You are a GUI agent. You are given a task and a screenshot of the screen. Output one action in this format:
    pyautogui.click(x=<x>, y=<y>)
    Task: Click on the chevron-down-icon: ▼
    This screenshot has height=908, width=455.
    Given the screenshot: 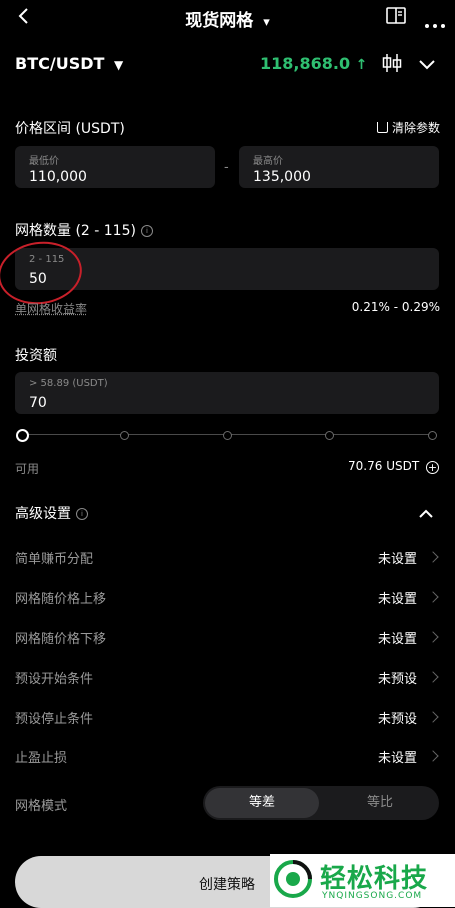 What is the action you would take?
    pyautogui.click(x=118, y=65)
    